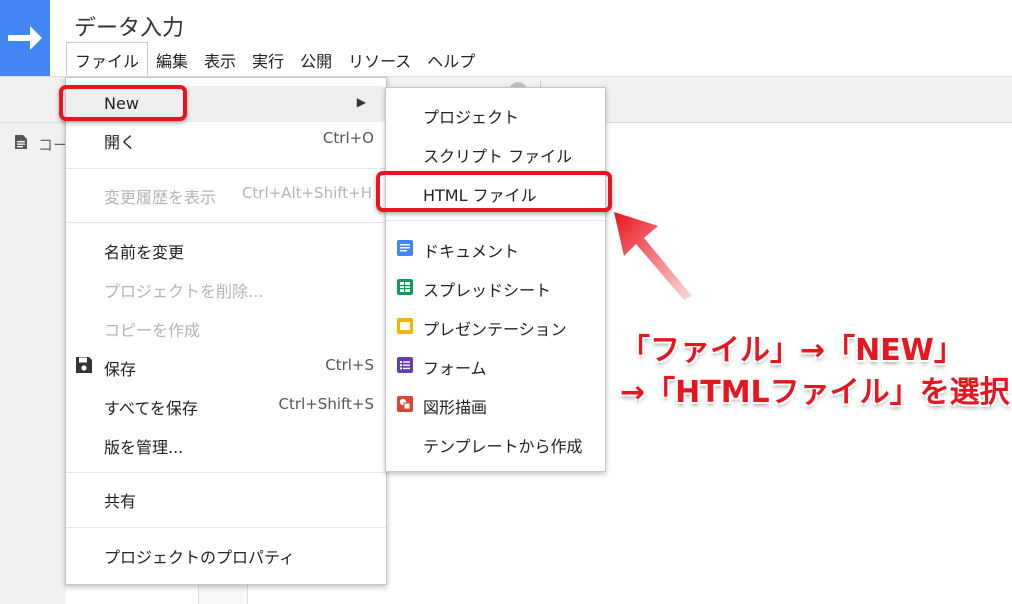  What do you see at coordinates (226, 327) in the screenshot?
I see `menu-item-make-copy: コピーを作成` at bounding box center [226, 327].